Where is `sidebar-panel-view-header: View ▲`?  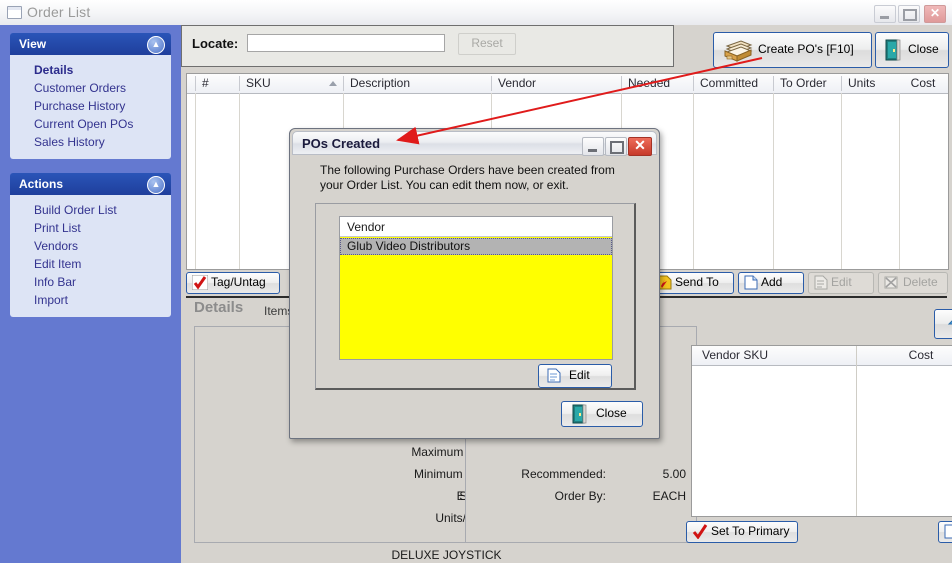
sidebar-panel-view-header: View ▲ is located at coordinates (90, 44).